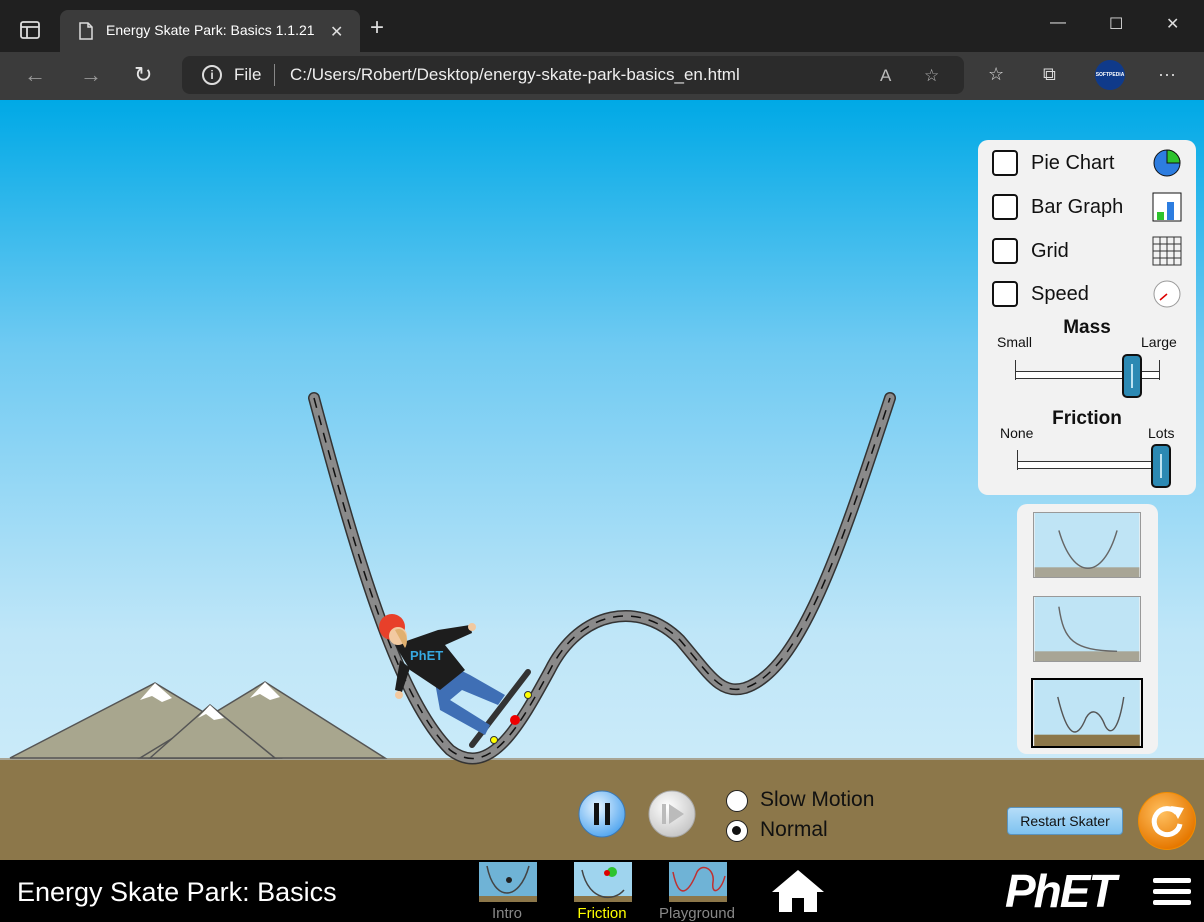 The image size is (1204, 922). I want to click on svg-text: PhET, so click(426, 655).